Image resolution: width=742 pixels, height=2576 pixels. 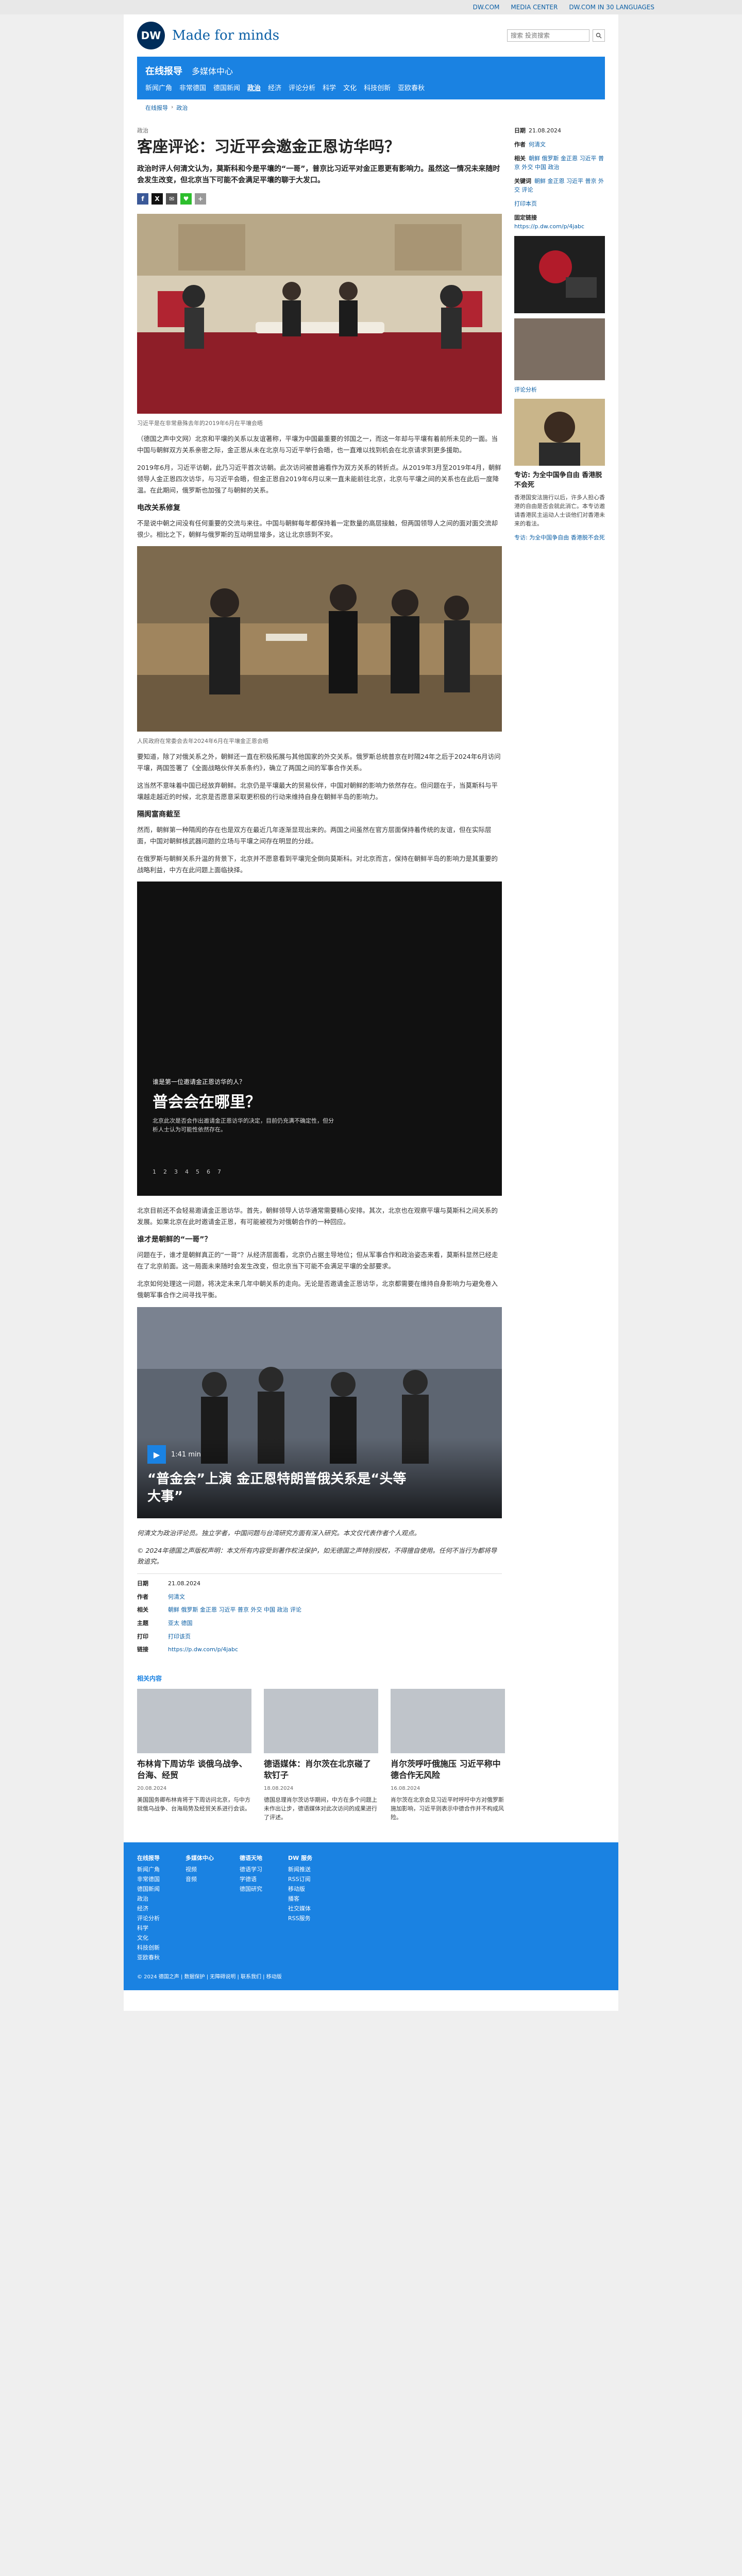 What do you see at coordinates (171, 199) in the screenshot?
I see `email-share-icon: ✉` at bounding box center [171, 199].